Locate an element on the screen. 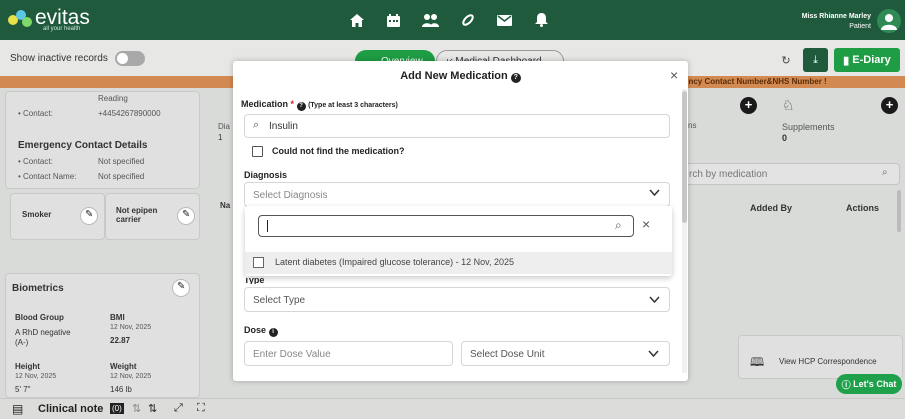  medication-hint: (Type at least 3 characters) is located at coordinates (353, 105).